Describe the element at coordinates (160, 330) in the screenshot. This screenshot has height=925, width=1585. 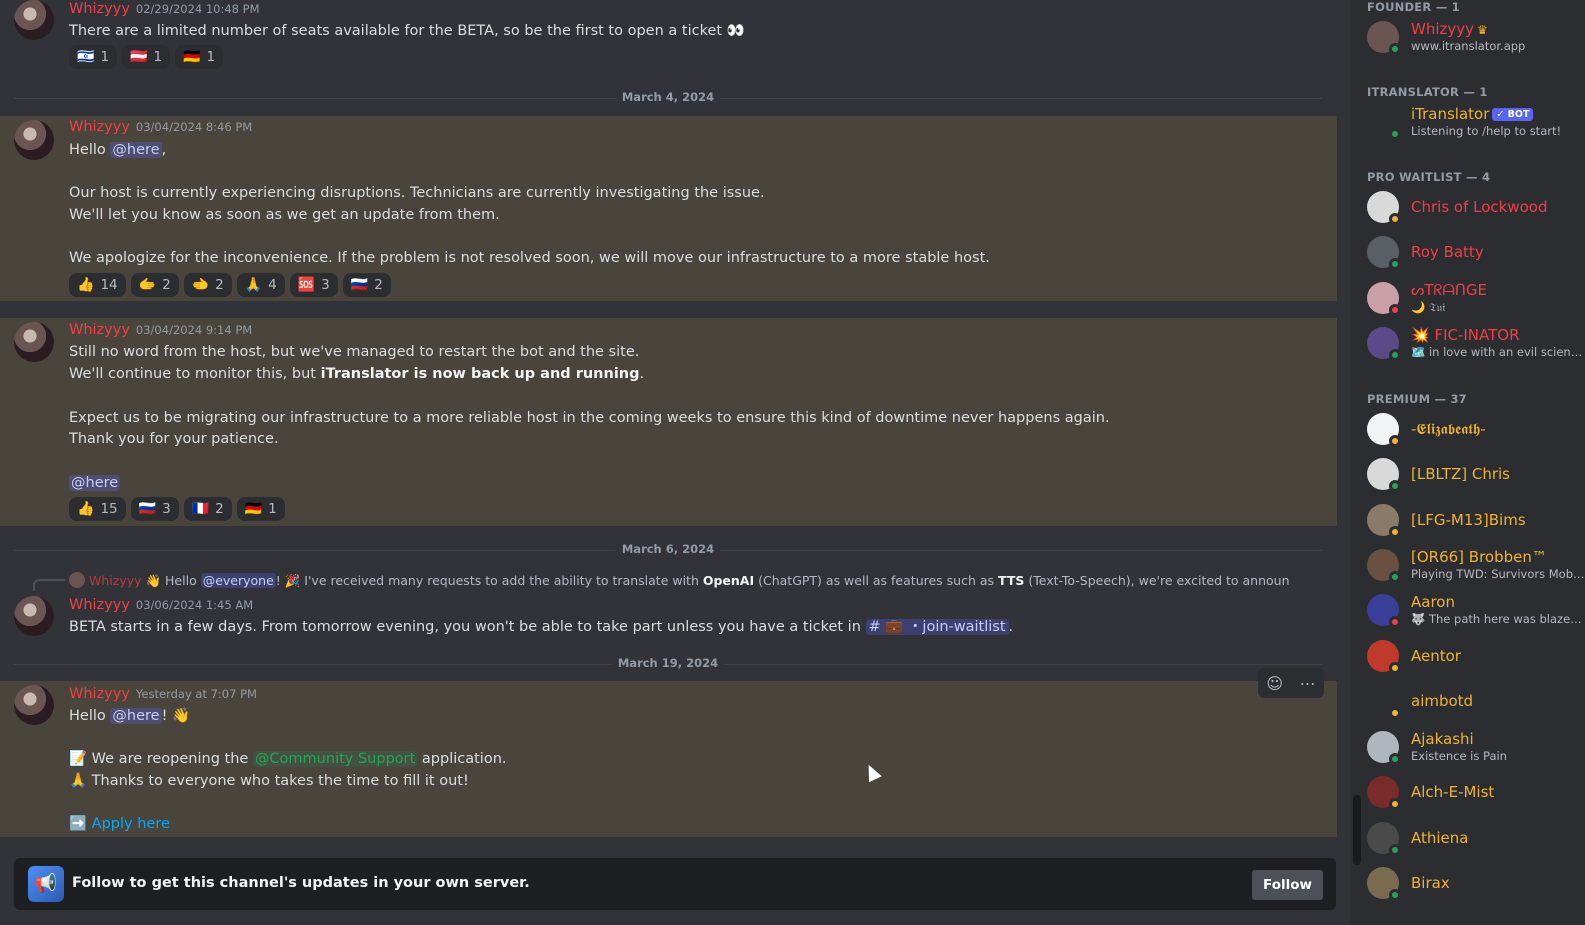
I see `message-author: Whizyyy 03/04/2024 9:14 PM` at that location.